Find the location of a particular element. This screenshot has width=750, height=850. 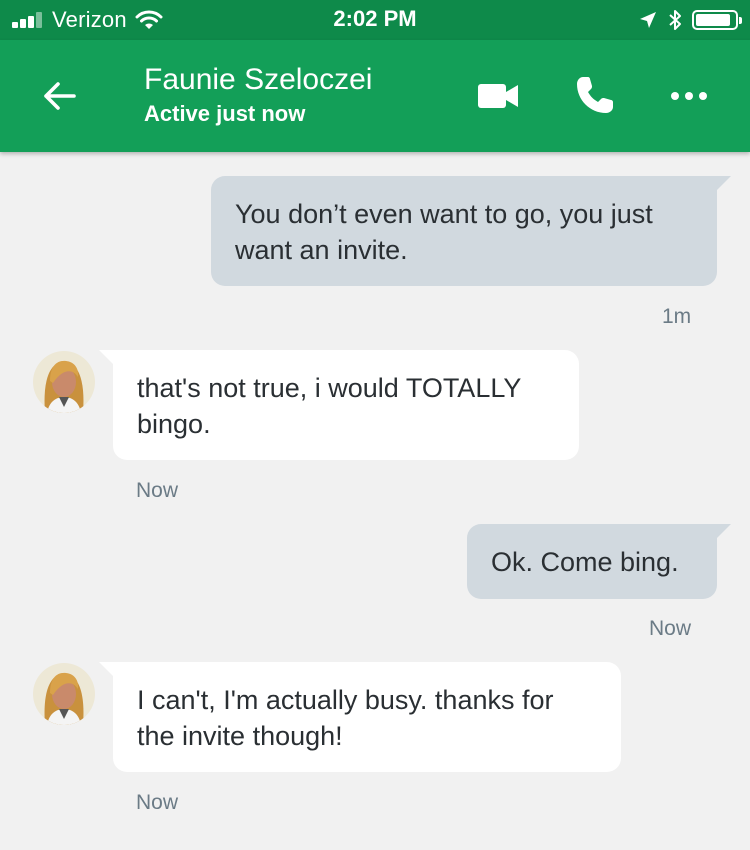

outgoing-message: Ok. Come bing. is located at coordinates (592, 561).